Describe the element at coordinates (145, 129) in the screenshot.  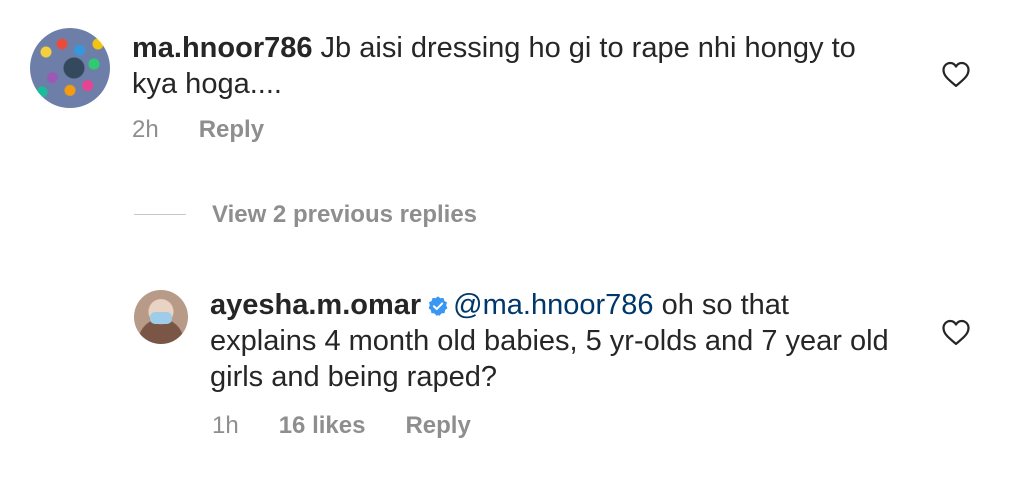
I see `comment-time: 2h` at that location.